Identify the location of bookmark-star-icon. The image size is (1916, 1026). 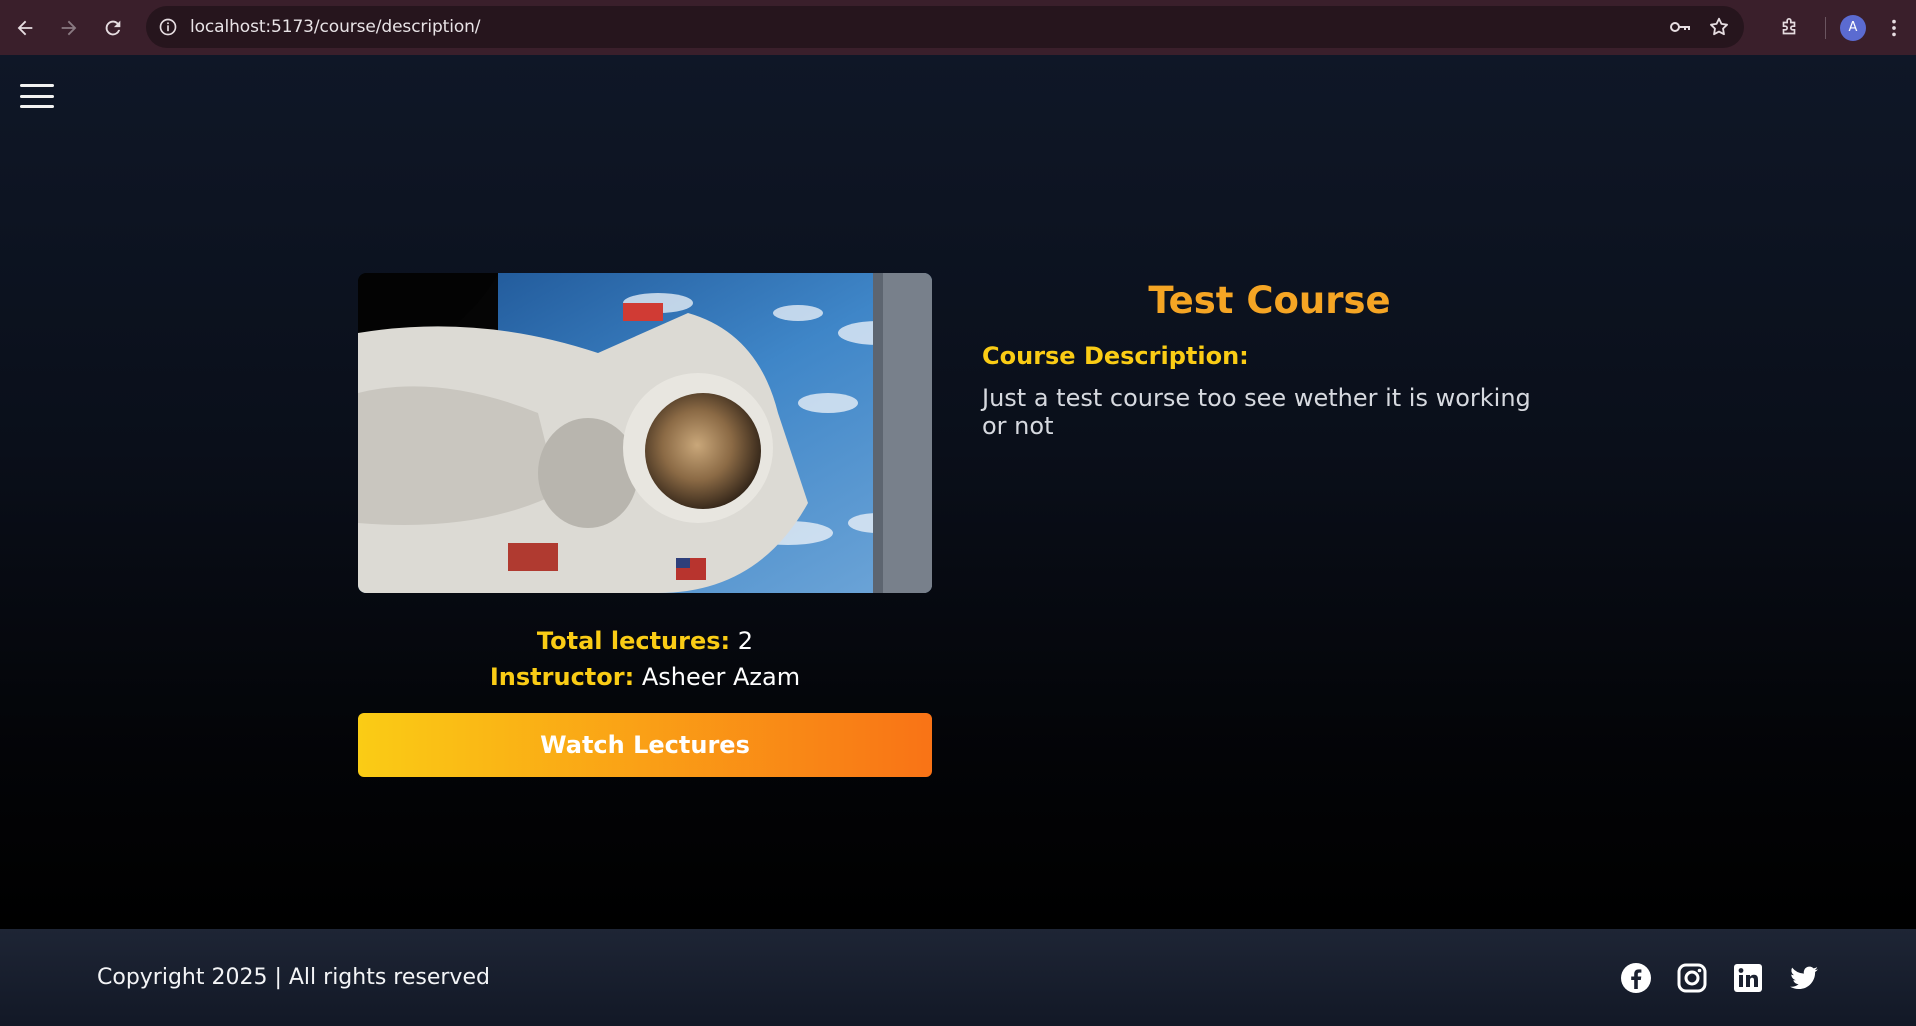
(1719, 27).